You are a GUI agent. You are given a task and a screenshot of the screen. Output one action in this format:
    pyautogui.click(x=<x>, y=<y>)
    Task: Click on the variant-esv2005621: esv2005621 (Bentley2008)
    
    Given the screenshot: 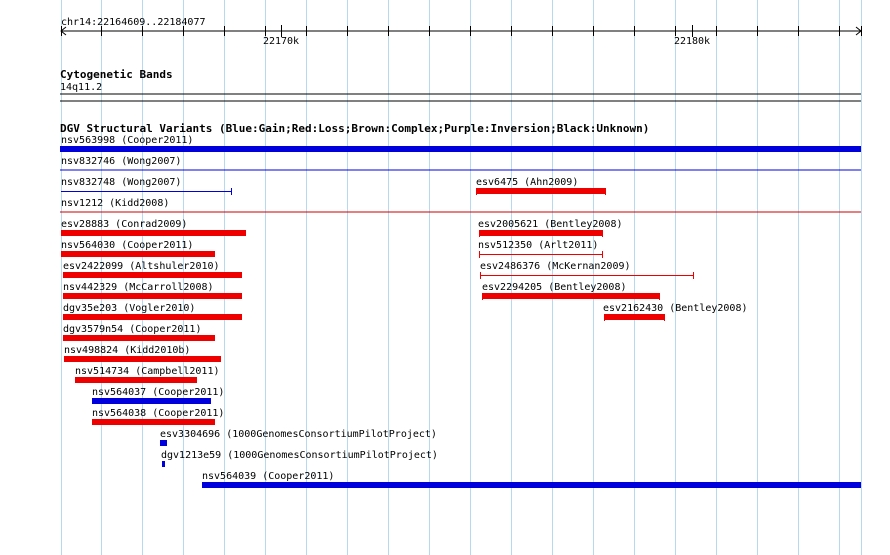 What is the action you would take?
    pyautogui.click(x=550, y=228)
    